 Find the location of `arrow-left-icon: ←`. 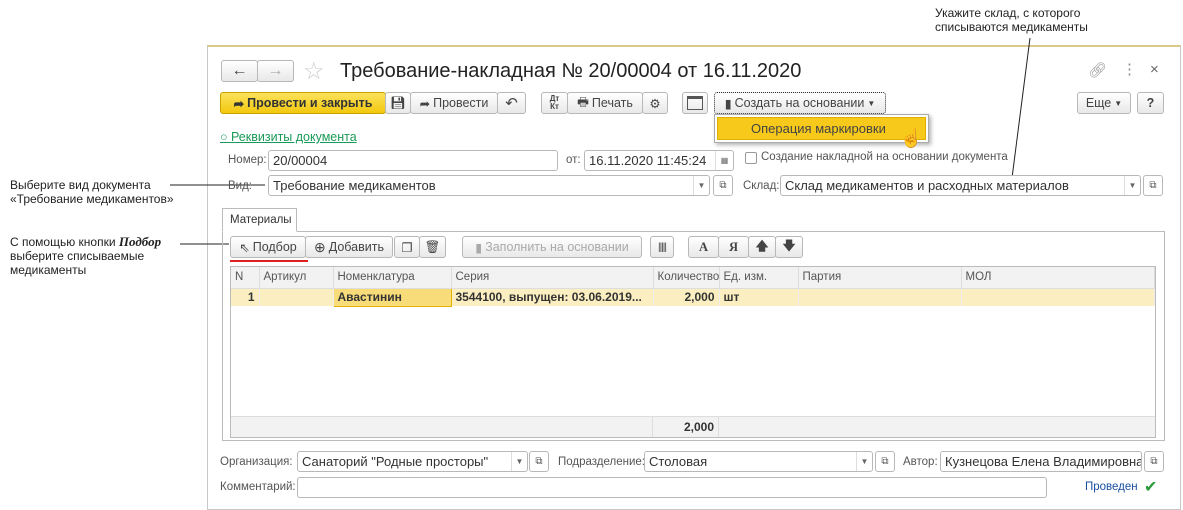

arrow-left-icon: ← is located at coordinates (239, 70).